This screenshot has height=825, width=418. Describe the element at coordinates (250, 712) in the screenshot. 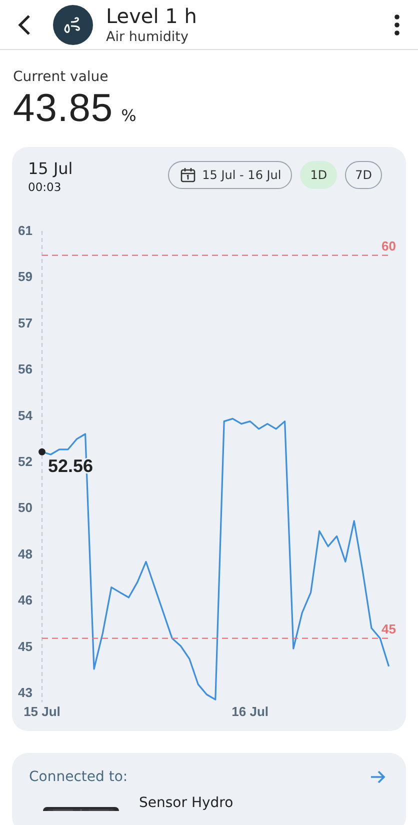

I see `axis-tick-label: 16 Jul` at that location.